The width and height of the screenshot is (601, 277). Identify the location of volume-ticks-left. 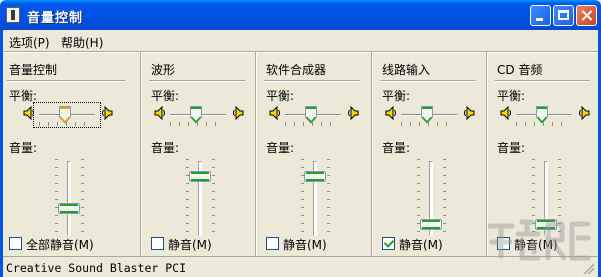
(56, 199).